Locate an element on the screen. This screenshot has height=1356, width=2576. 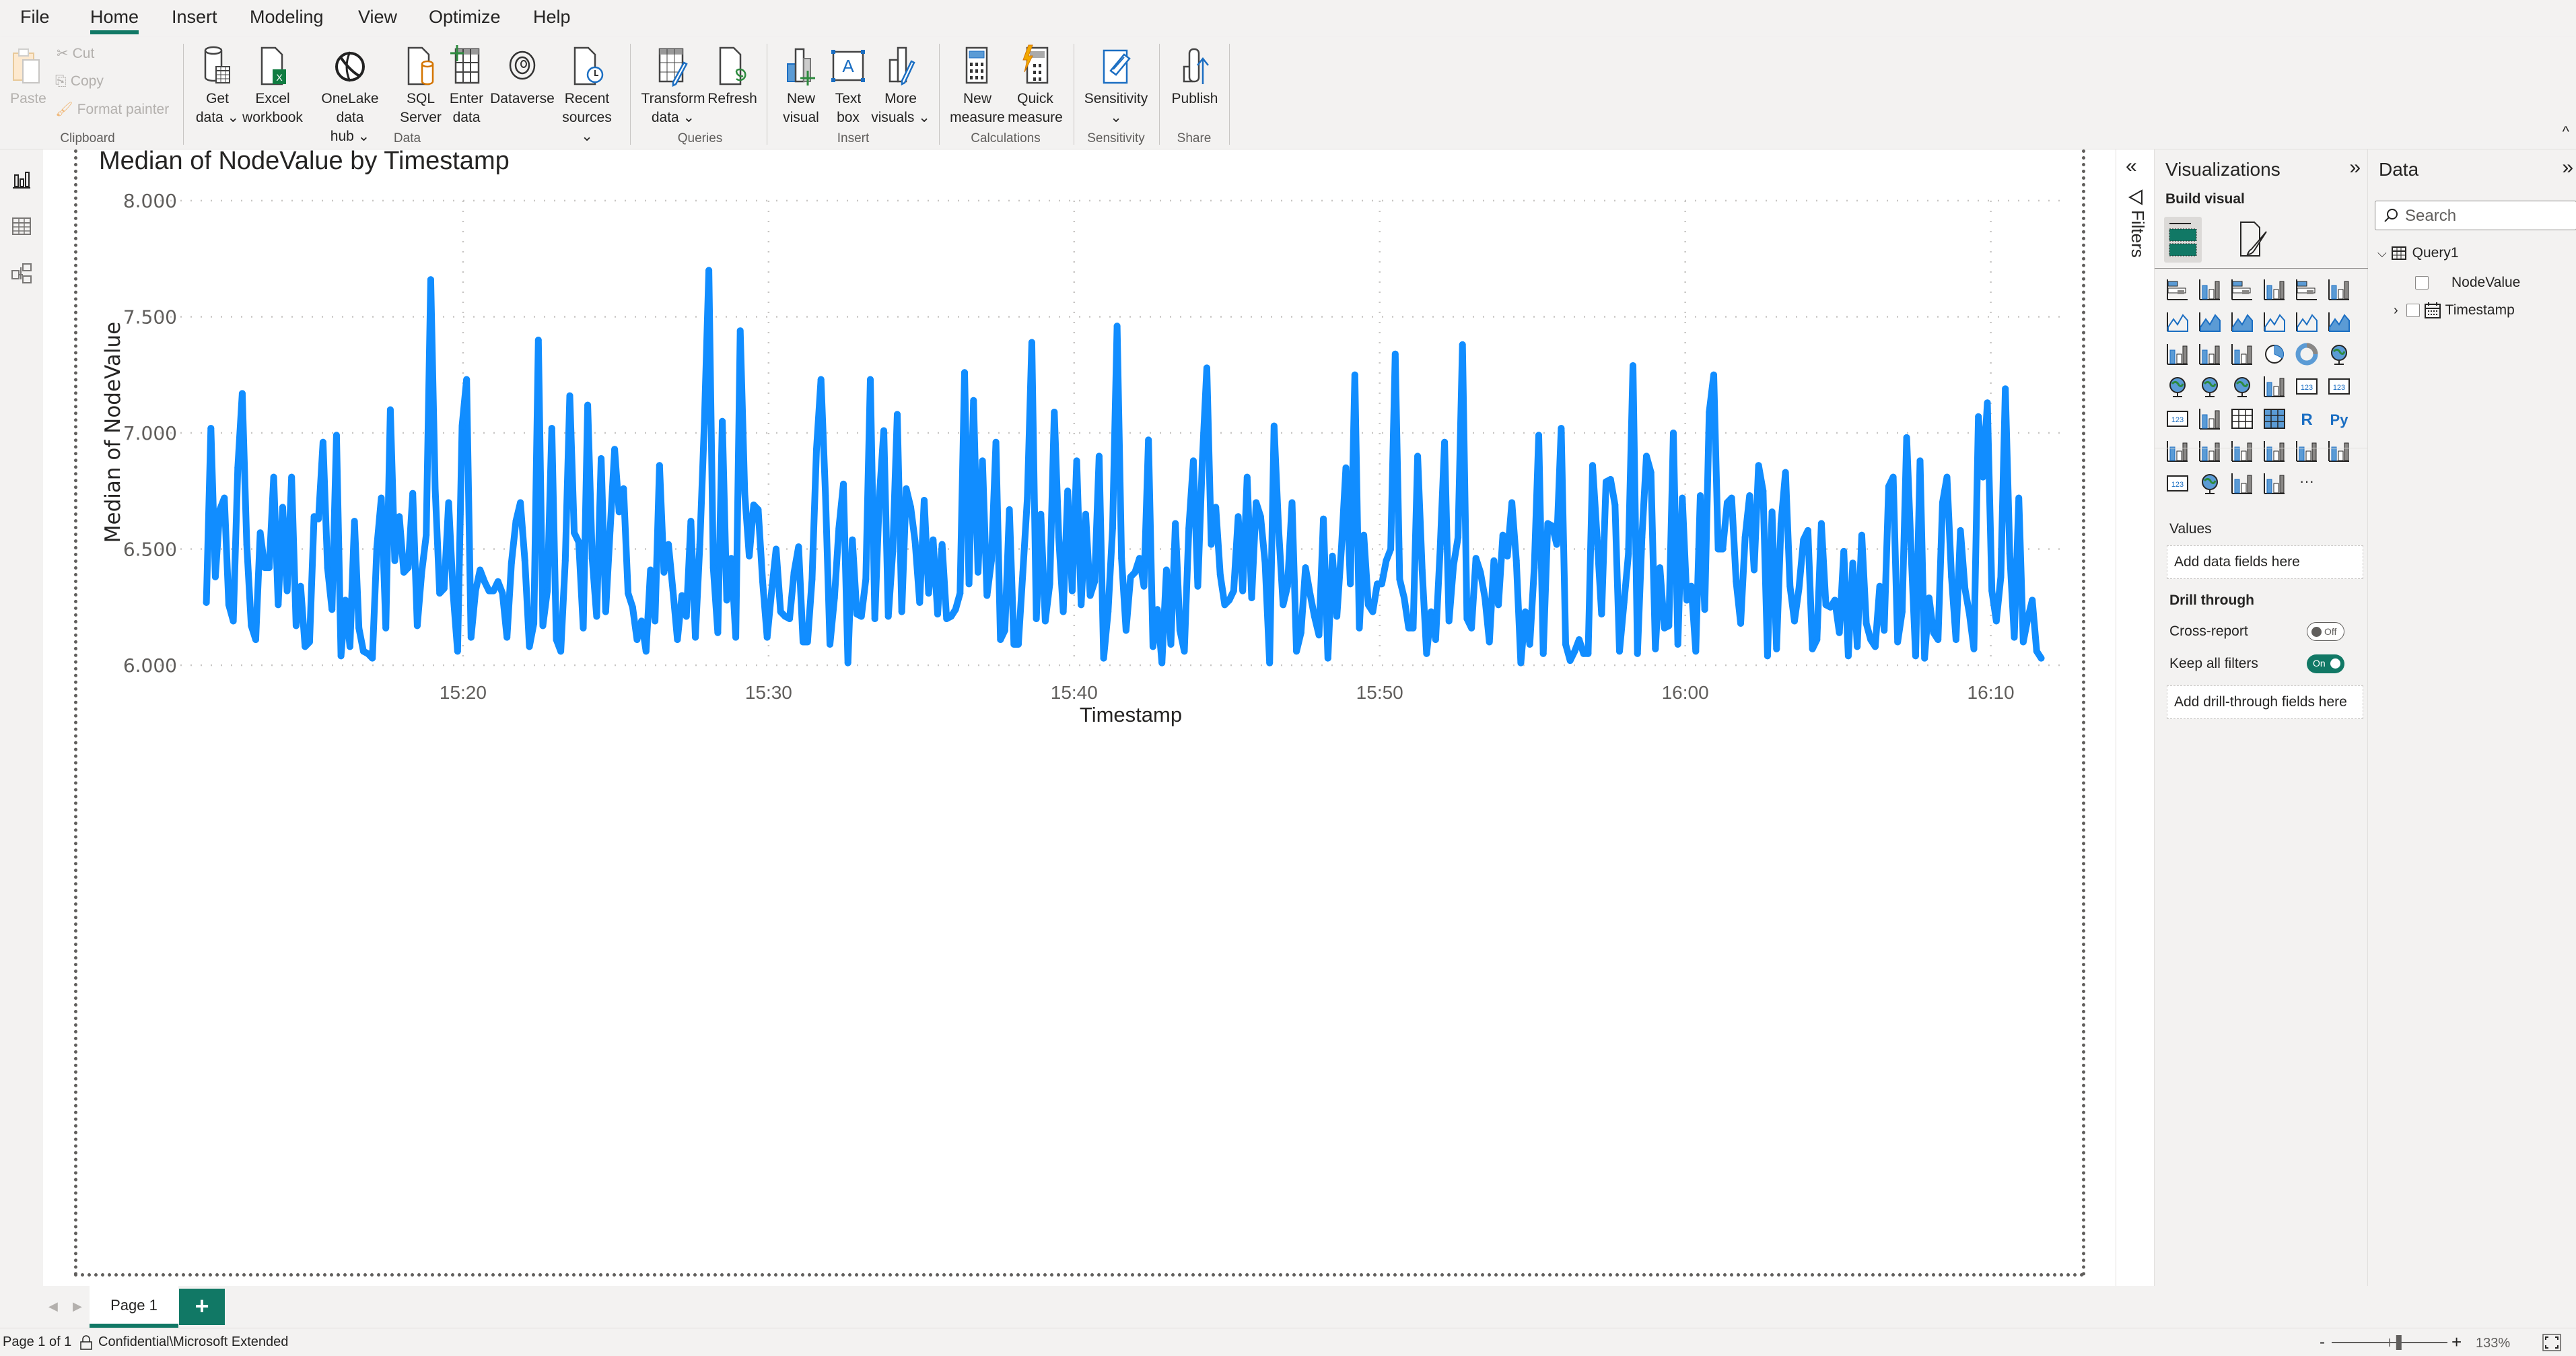
tab-insert: Insert is located at coordinates (194, 17).